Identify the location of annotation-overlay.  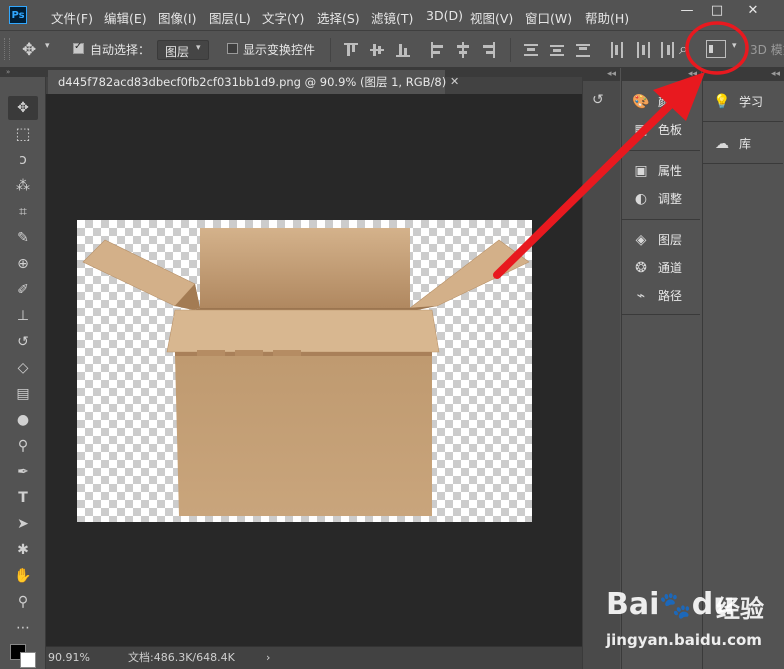
(621, 150).